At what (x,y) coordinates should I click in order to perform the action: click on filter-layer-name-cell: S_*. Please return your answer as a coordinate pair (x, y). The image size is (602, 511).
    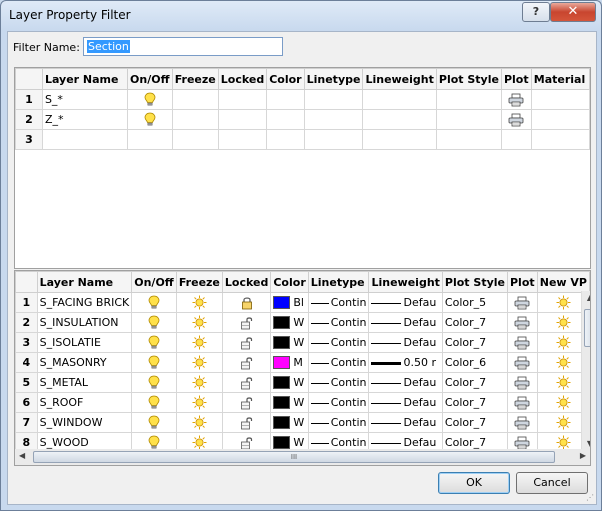
    Looking at the image, I should click on (85, 99).